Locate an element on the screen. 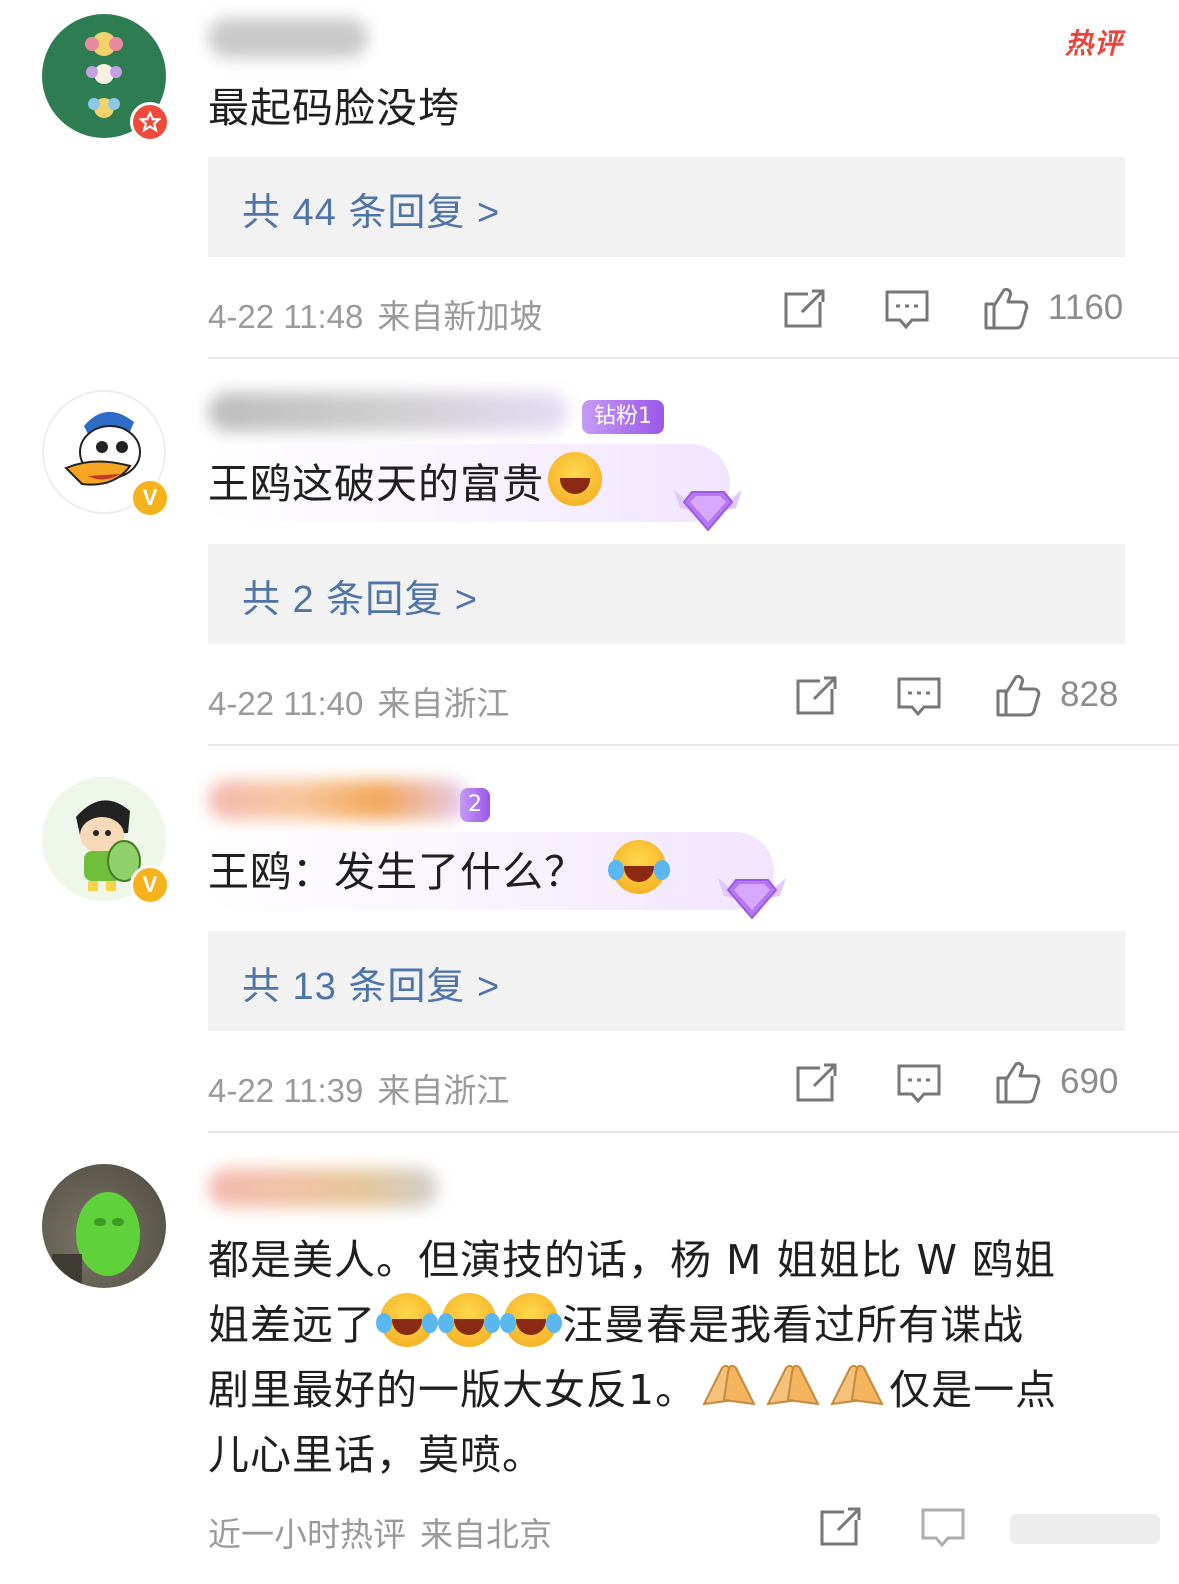  comment-text: 王鸥：发生了什么？ is located at coordinates (658, 872).